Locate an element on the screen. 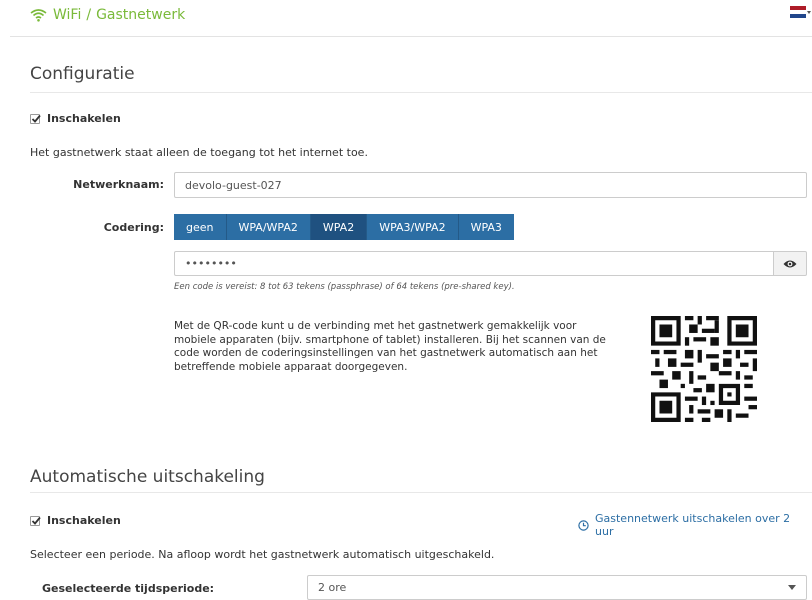 This screenshot has width=812, height=600. breadcrumb: WiFi / Gastnetwerk is located at coordinates (107, 15).